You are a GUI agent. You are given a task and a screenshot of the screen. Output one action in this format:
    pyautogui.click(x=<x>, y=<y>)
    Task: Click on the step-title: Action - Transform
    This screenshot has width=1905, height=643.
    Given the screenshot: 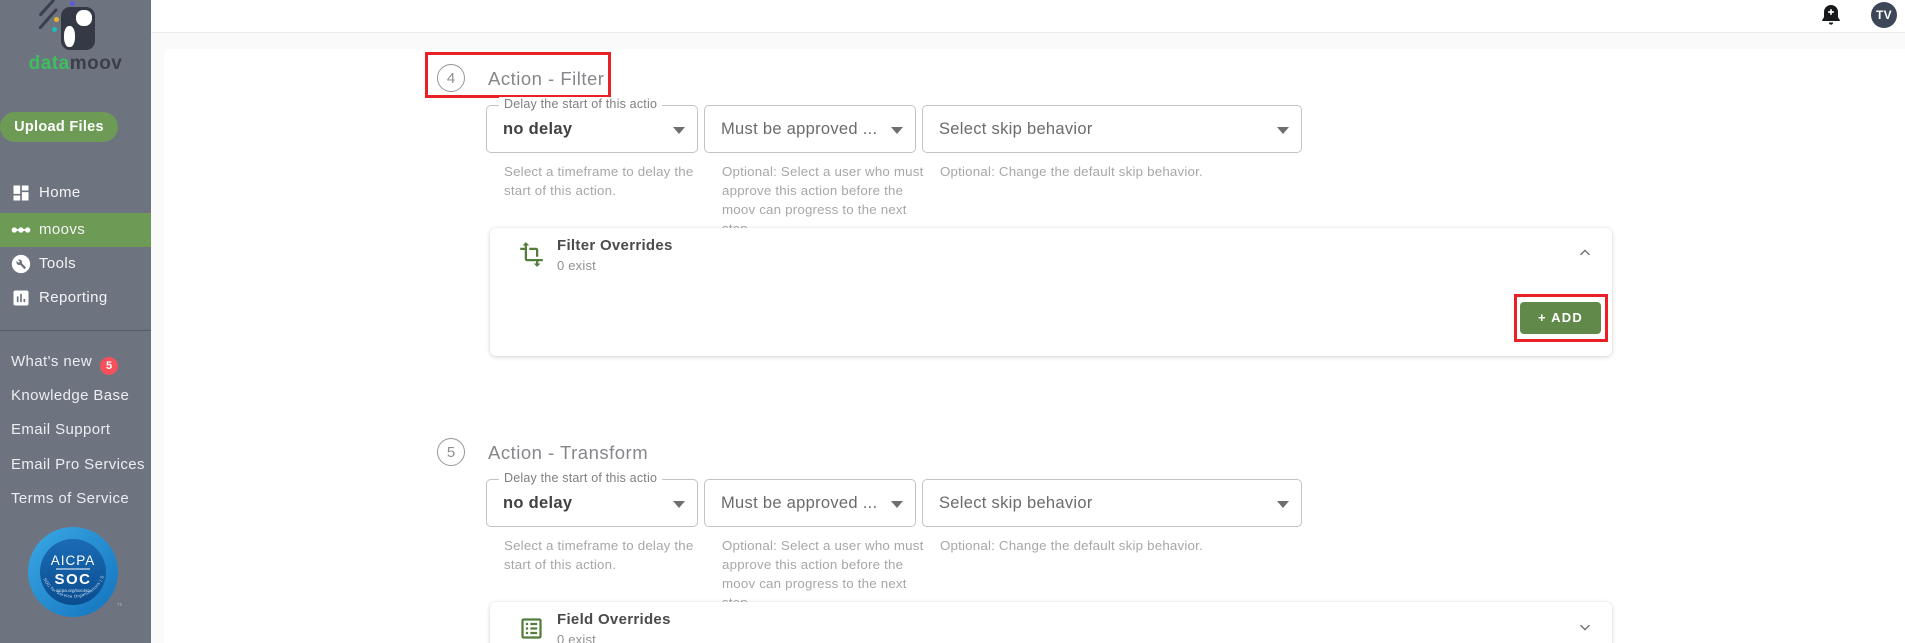 What is the action you would take?
    pyautogui.click(x=568, y=452)
    